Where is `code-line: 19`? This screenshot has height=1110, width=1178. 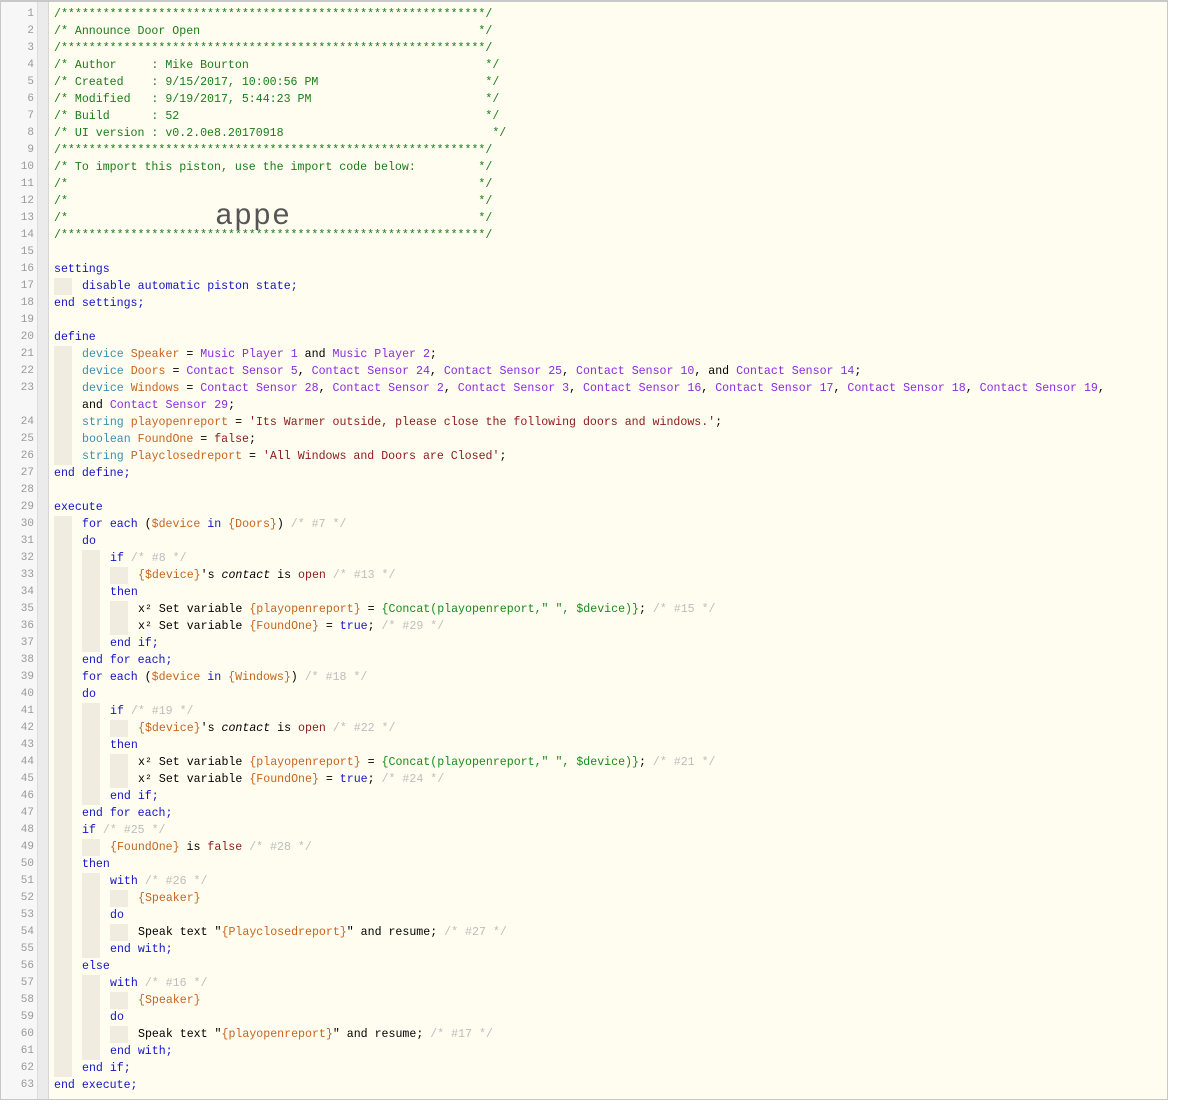 code-line: 19 is located at coordinates (584, 320).